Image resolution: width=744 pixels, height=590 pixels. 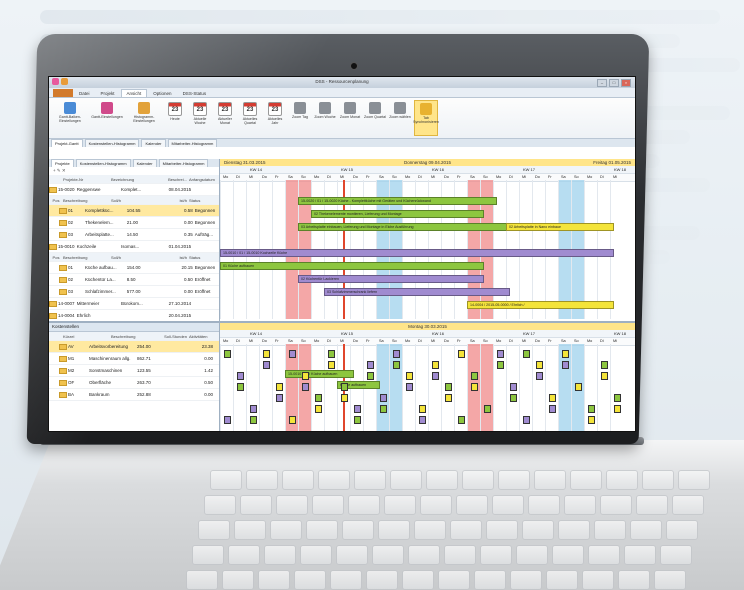 What do you see at coordinates (183, 163) in the screenshot?
I see `pane-tab: Mitarbeiter-Histogramm` at bounding box center [183, 163].